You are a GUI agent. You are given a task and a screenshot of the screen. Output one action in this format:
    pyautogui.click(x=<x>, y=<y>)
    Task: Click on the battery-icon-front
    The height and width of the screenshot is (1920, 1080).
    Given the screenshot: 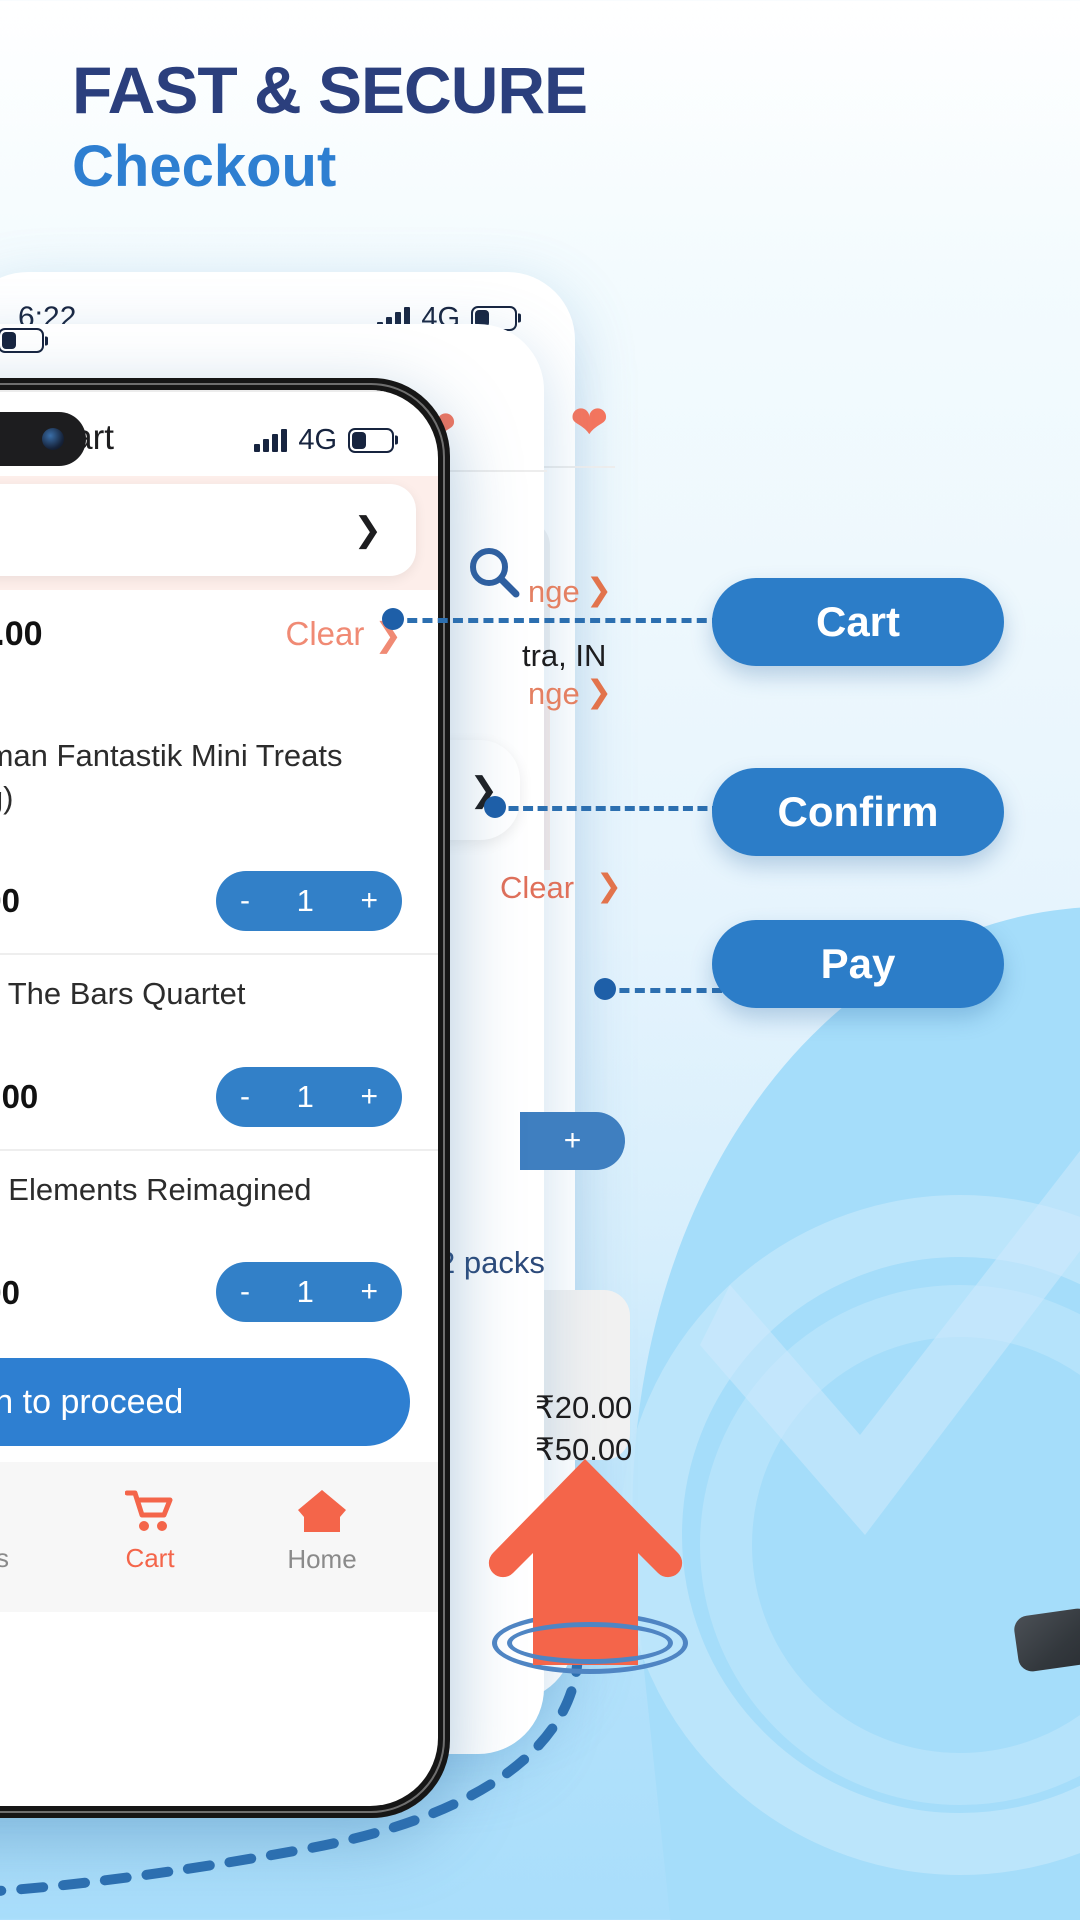 What is the action you would take?
    pyautogui.click(x=371, y=440)
    